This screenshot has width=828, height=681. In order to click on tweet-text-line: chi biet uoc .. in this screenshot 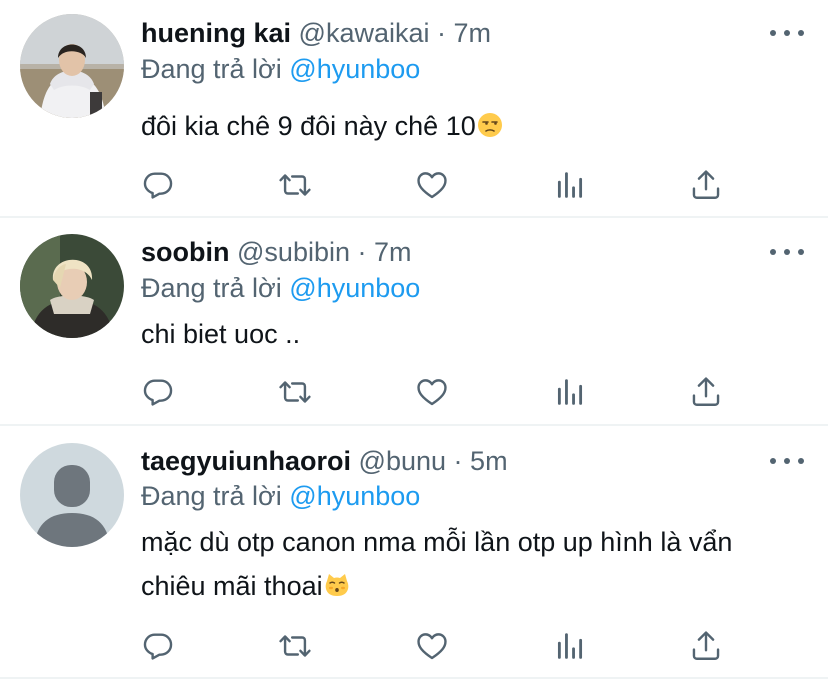, I will do `click(221, 334)`.